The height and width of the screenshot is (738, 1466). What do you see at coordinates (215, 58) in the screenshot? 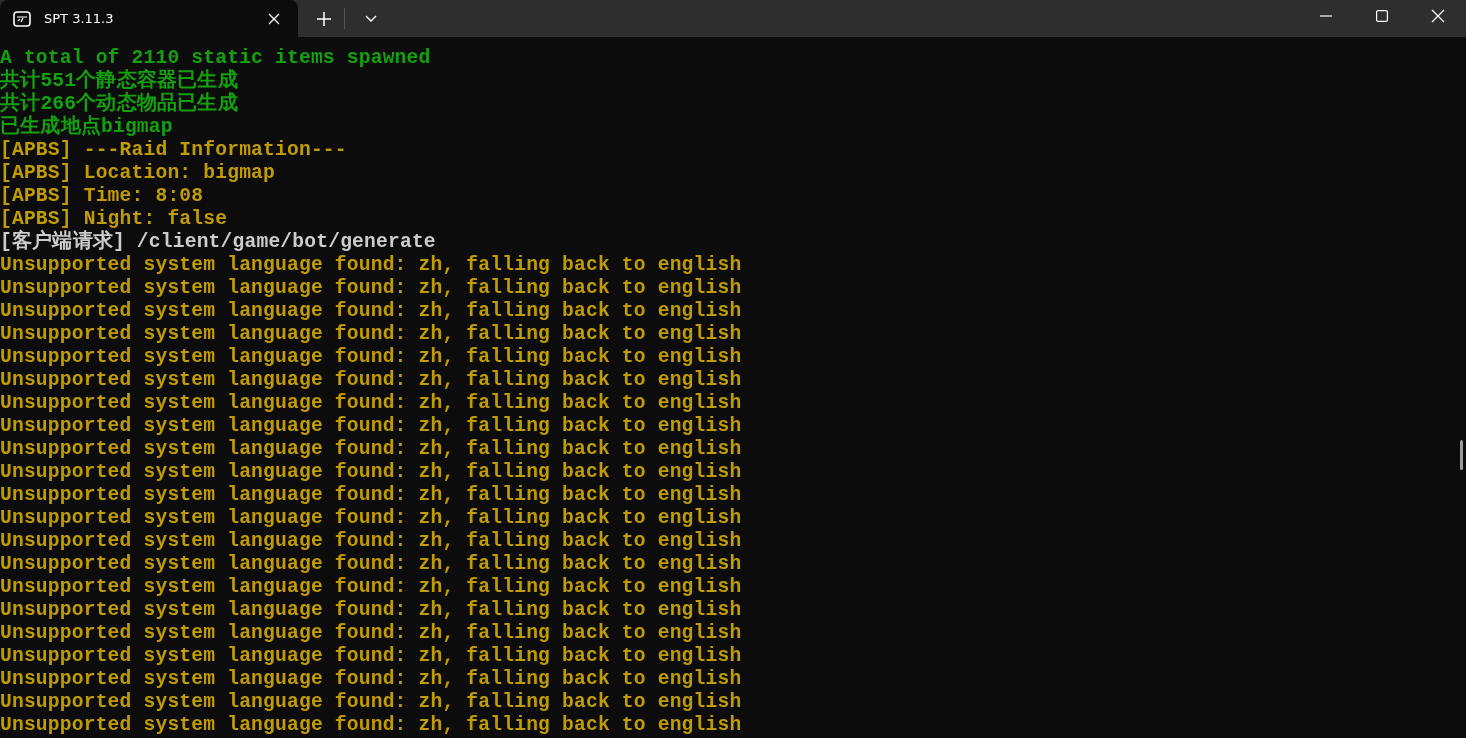
I see `console-line: A total of 2110 static items spawned` at bounding box center [215, 58].